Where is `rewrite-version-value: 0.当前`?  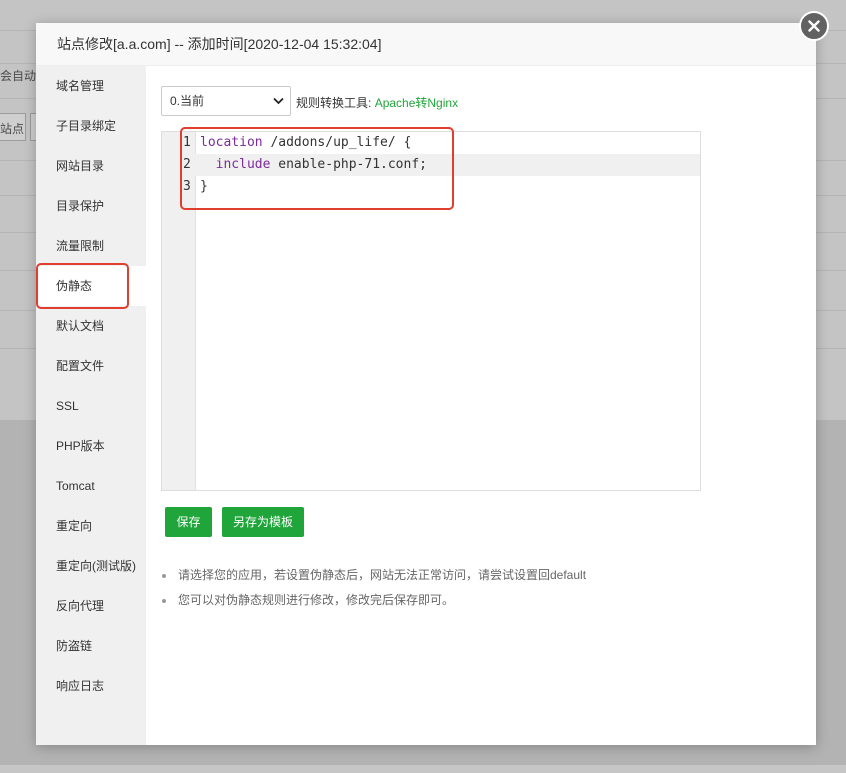 rewrite-version-value: 0.当前 is located at coordinates (187, 101).